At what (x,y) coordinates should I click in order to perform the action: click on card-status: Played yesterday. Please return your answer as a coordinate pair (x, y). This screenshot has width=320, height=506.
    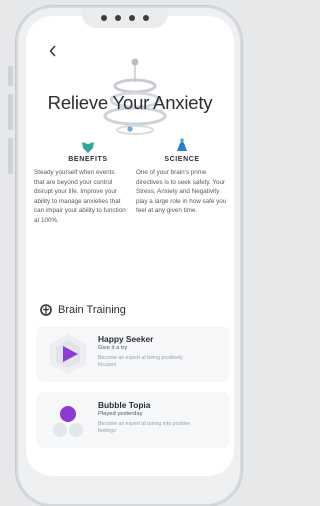
    Looking at the image, I should click on (120, 414).